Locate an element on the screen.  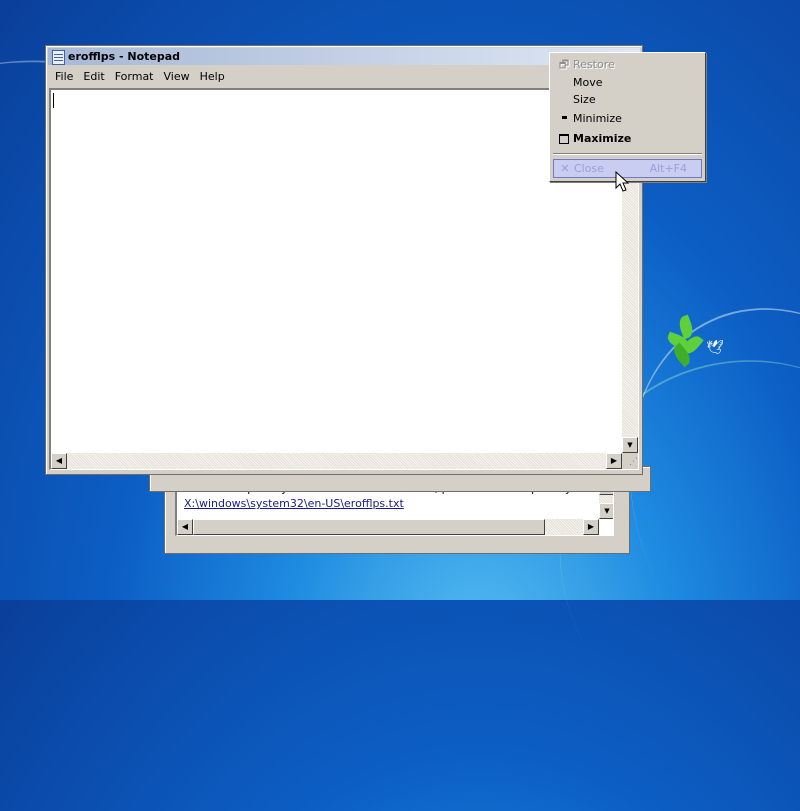
menu-item-restore-label: Restore is located at coordinates (594, 64).